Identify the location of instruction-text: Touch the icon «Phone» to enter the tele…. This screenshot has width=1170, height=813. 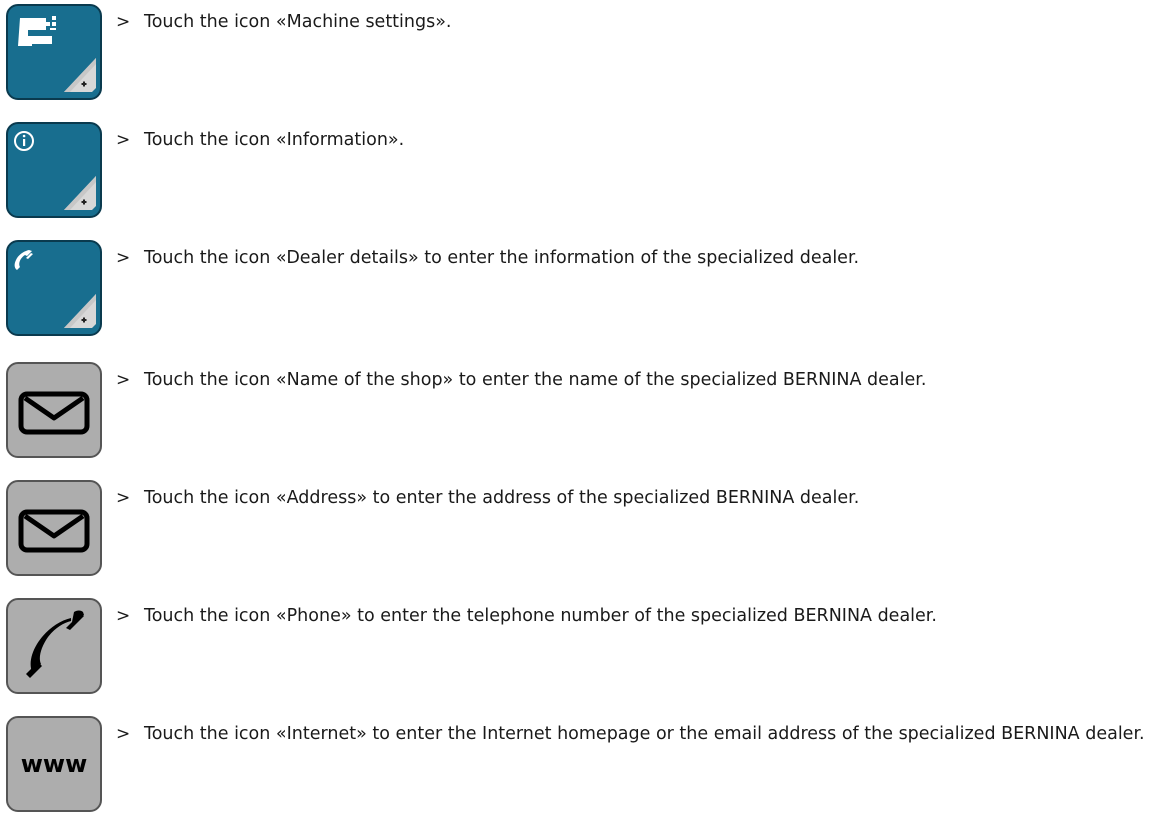
(540, 616).